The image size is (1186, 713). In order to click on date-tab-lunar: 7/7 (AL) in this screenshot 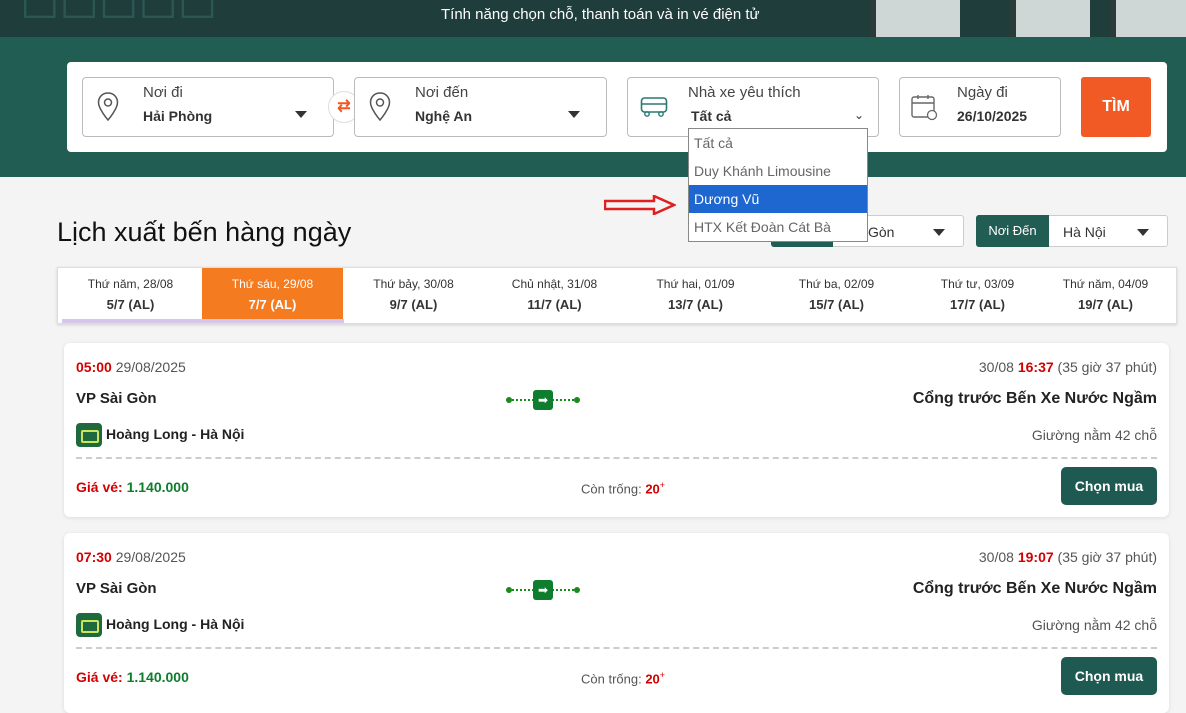, I will do `click(272, 304)`.